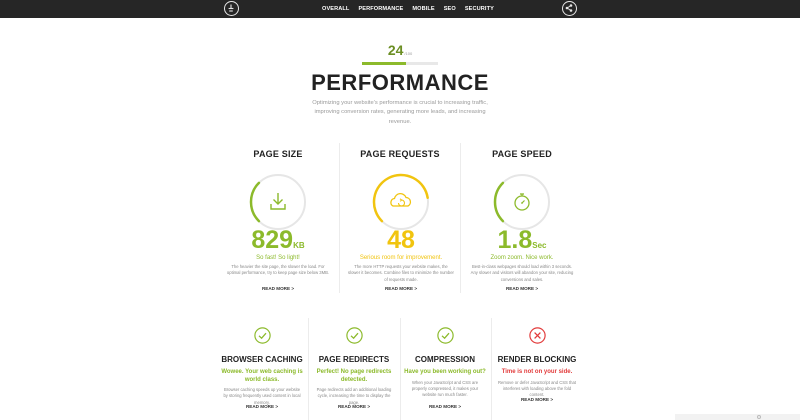 This screenshot has width=800, height=420. I want to click on timer-icon, so click(231, 8).